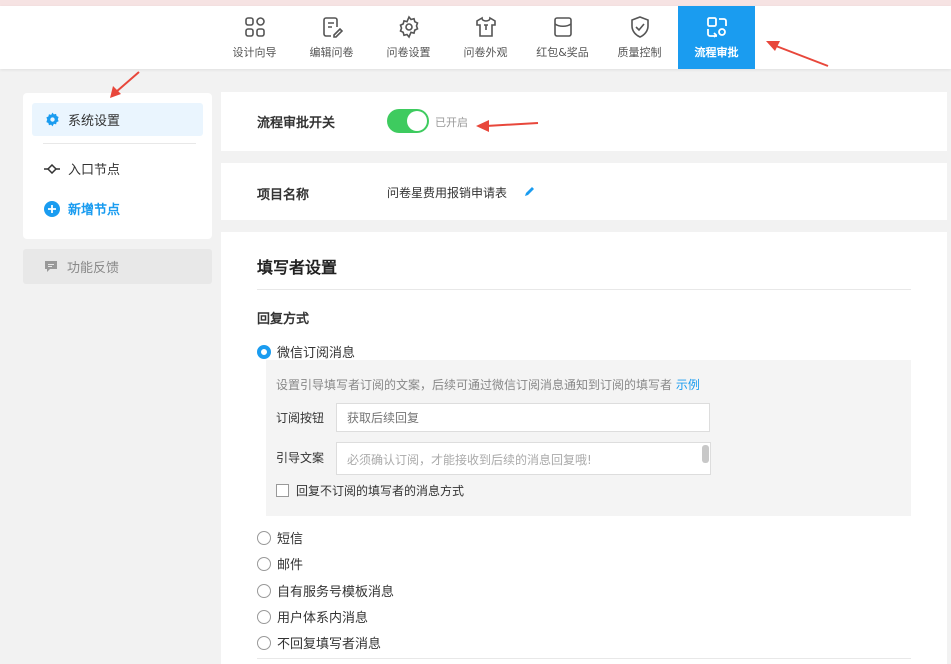 Image resolution: width=951 pixels, height=664 pixels. What do you see at coordinates (562, 52) in the screenshot?
I see `tab-label: 红包&奖品` at bounding box center [562, 52].